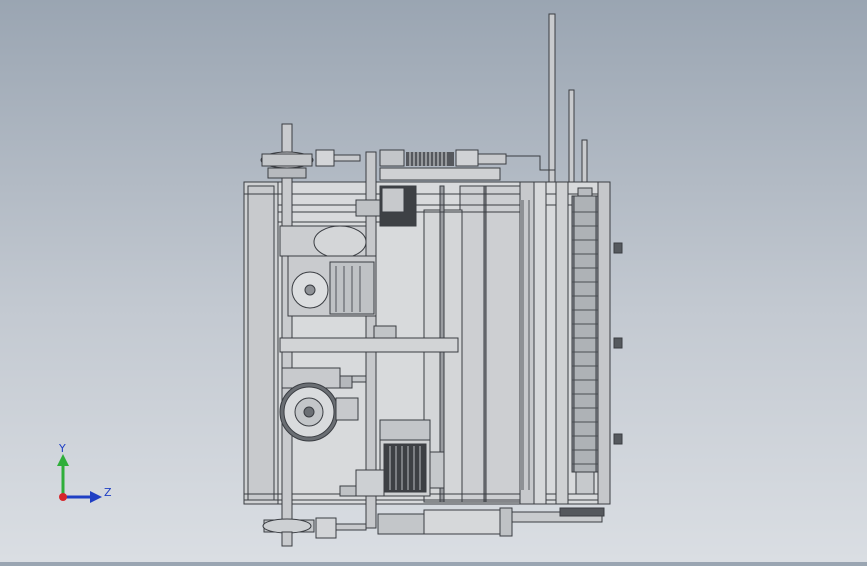  Describe the element at coordinates (585, 341) in the screenshot. I see `roller-assembly` at that location.